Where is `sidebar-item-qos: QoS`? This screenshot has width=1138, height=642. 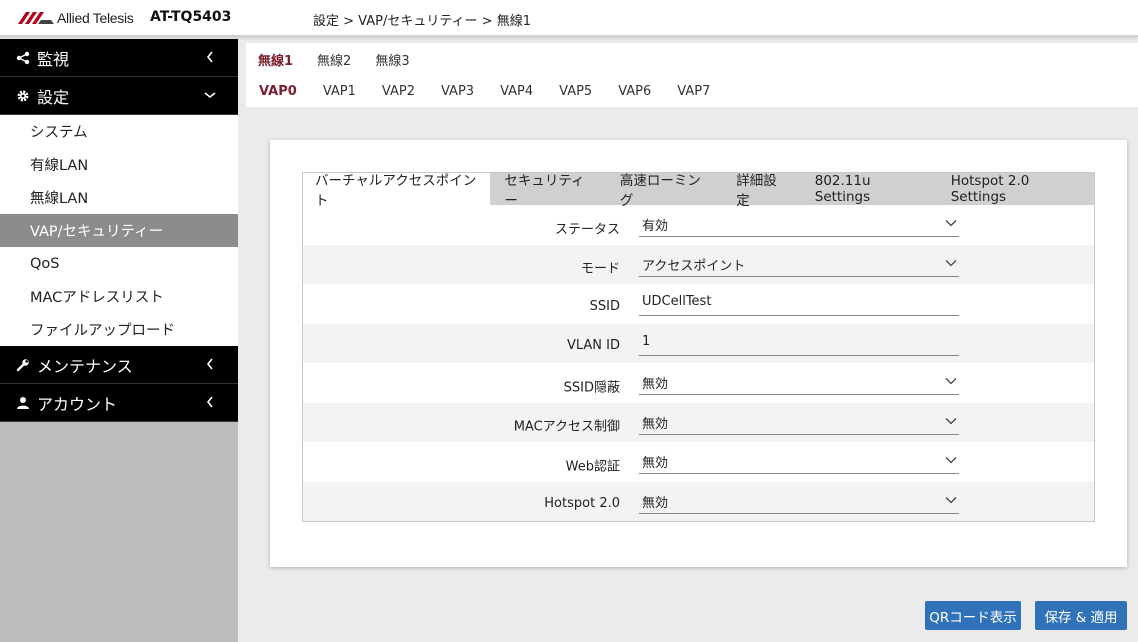 sidebar-item-qos: QoS is located at coordinates (119, 263).